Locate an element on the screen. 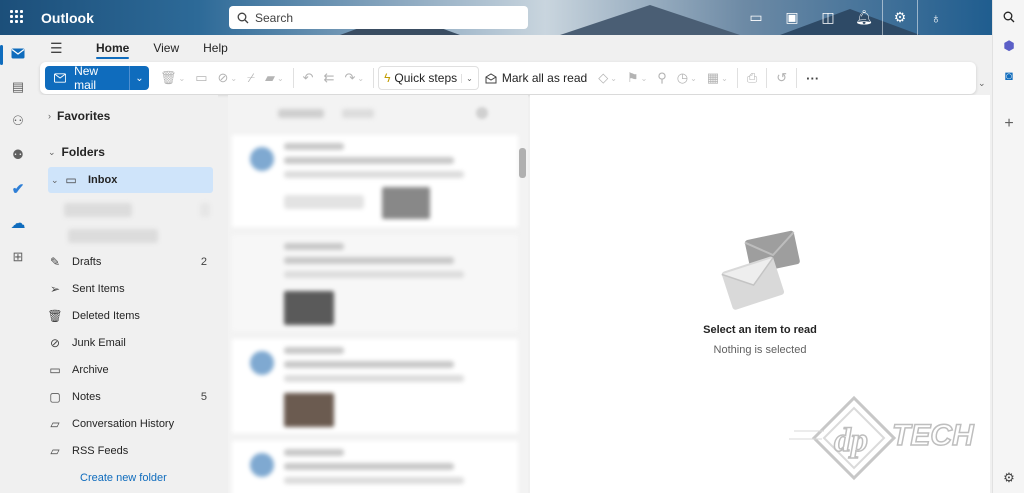 The height and width of the screenshot is (493, 1024). more-apps-icon: ⊞ is located at coordinates (18, 257).